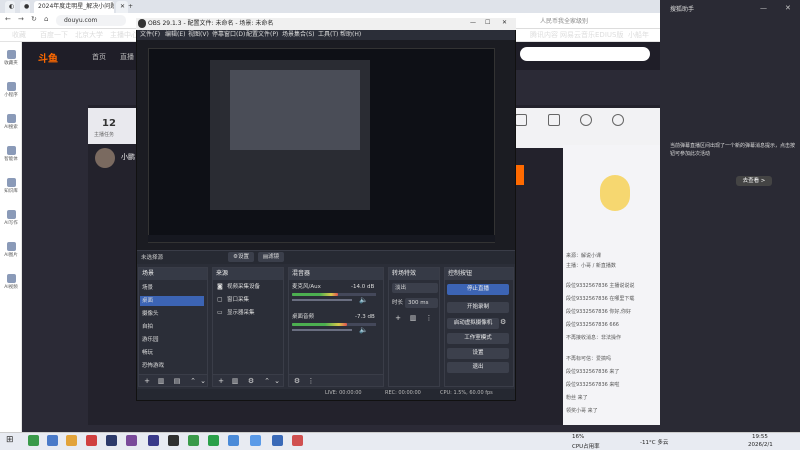 The width and height of the screenshot is (800, 450). What do you see at coordinates (478, 289) in the screenshot?
I see `stop-streaming-button: 停止直播` at bounding box center [478, 289].